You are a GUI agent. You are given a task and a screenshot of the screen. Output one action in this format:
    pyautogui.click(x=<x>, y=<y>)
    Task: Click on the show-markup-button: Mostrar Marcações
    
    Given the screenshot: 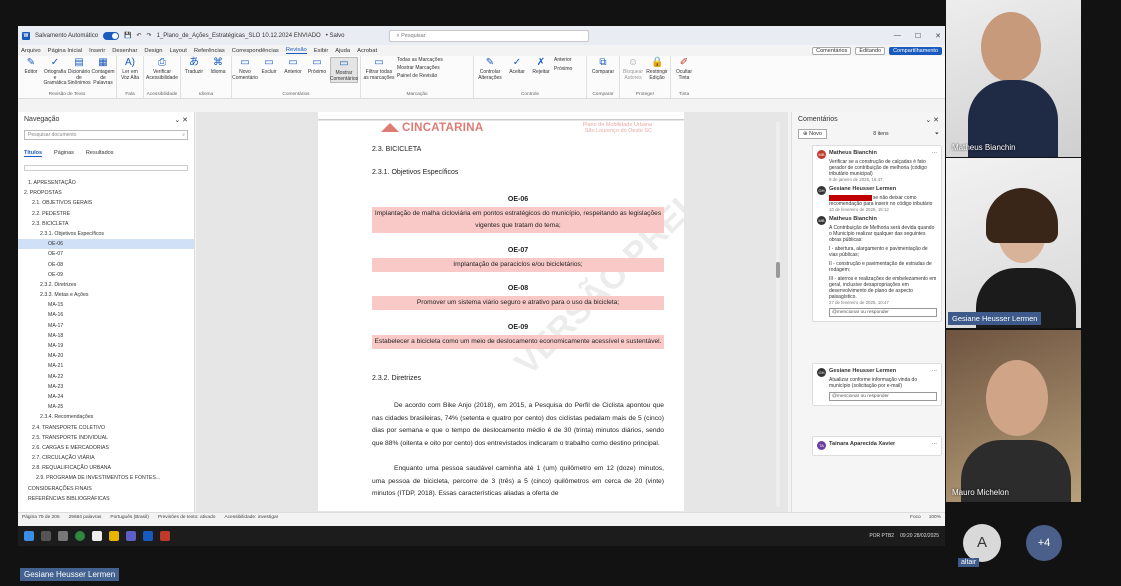 What is the action you would take?
    pyautogui.click(x=434, y=68)
    